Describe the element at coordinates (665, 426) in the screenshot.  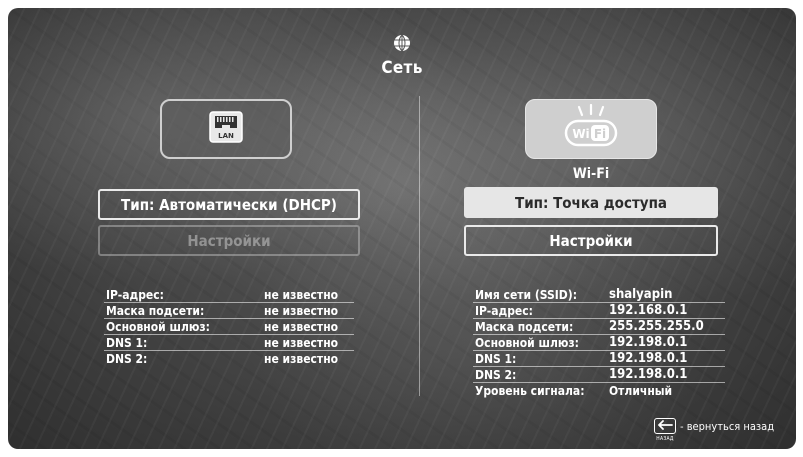
I see `back-arrow-icon` at that location.